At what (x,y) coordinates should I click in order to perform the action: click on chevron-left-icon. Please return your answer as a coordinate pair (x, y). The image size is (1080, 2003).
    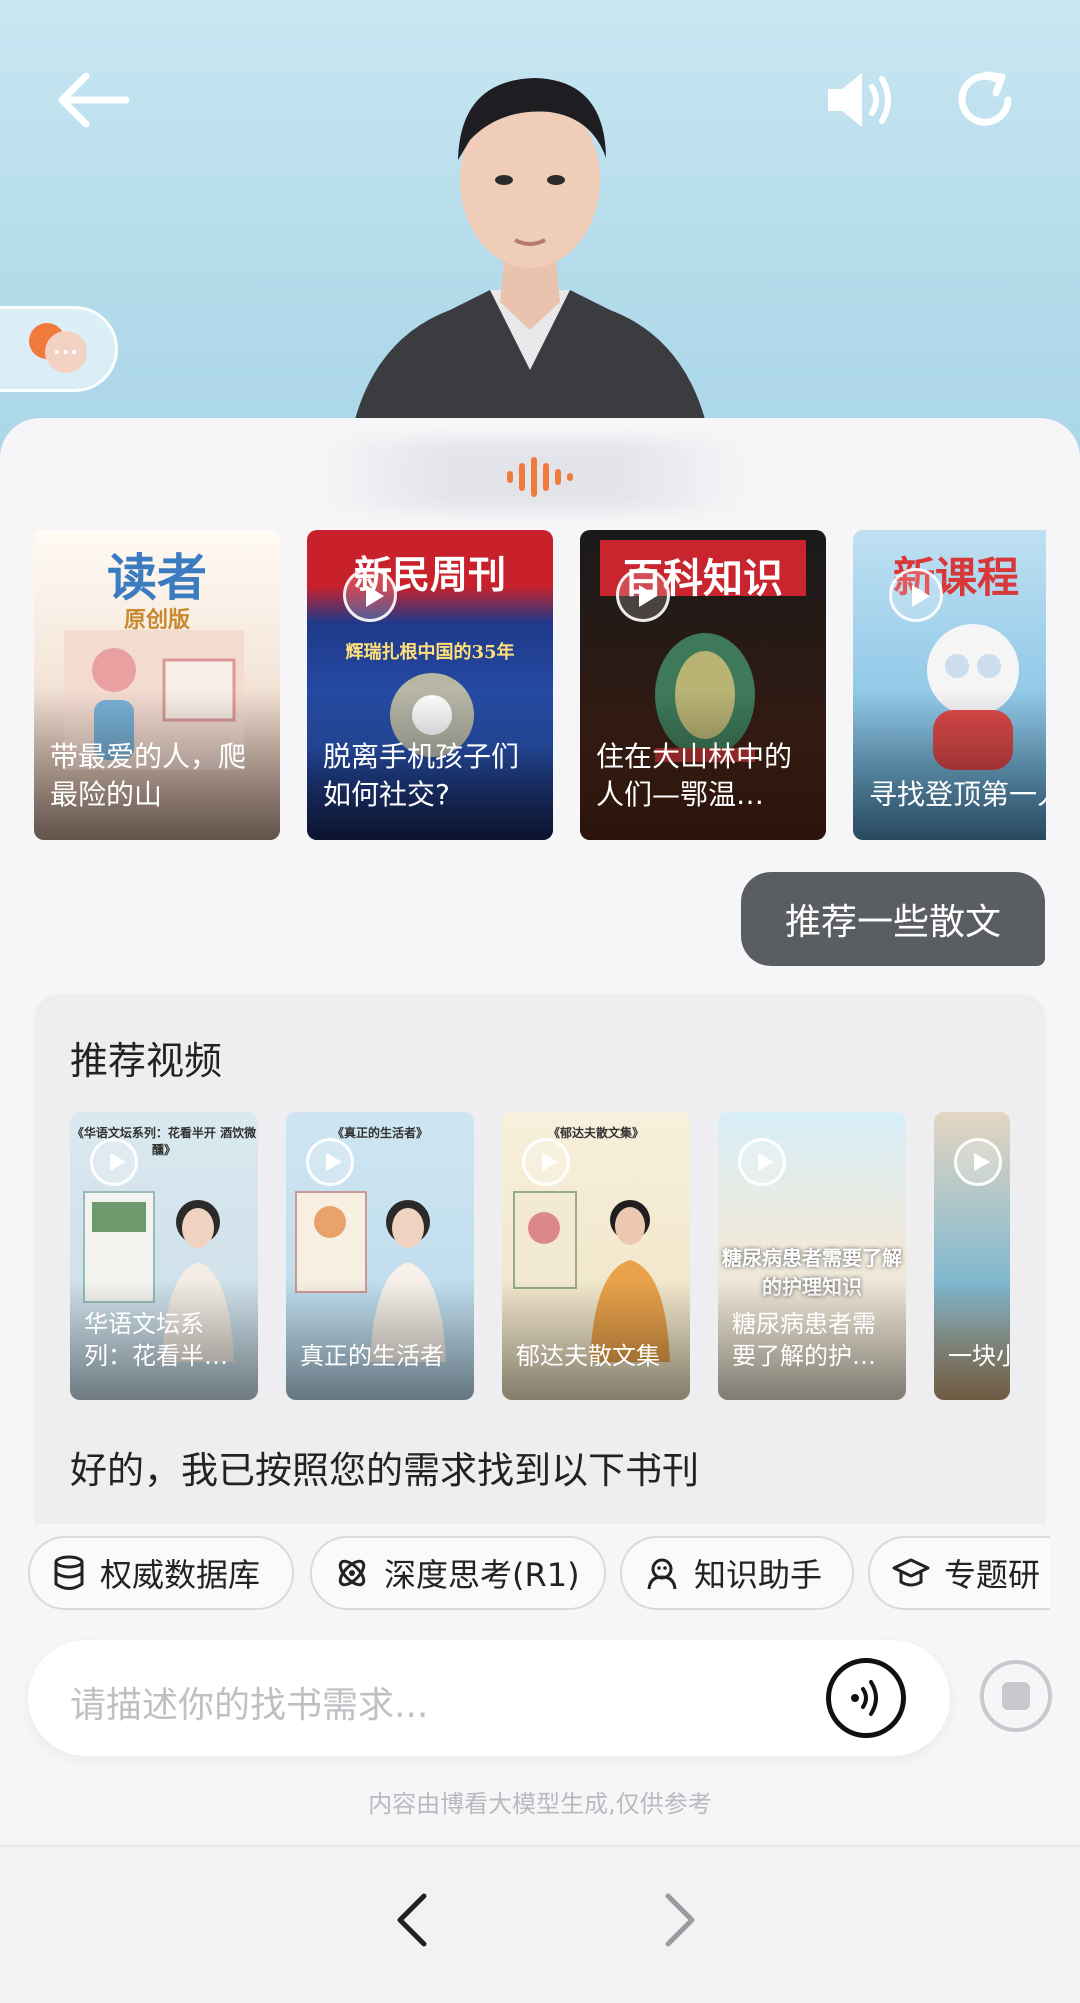
    Looking at the image, I should click on (412, 1920).